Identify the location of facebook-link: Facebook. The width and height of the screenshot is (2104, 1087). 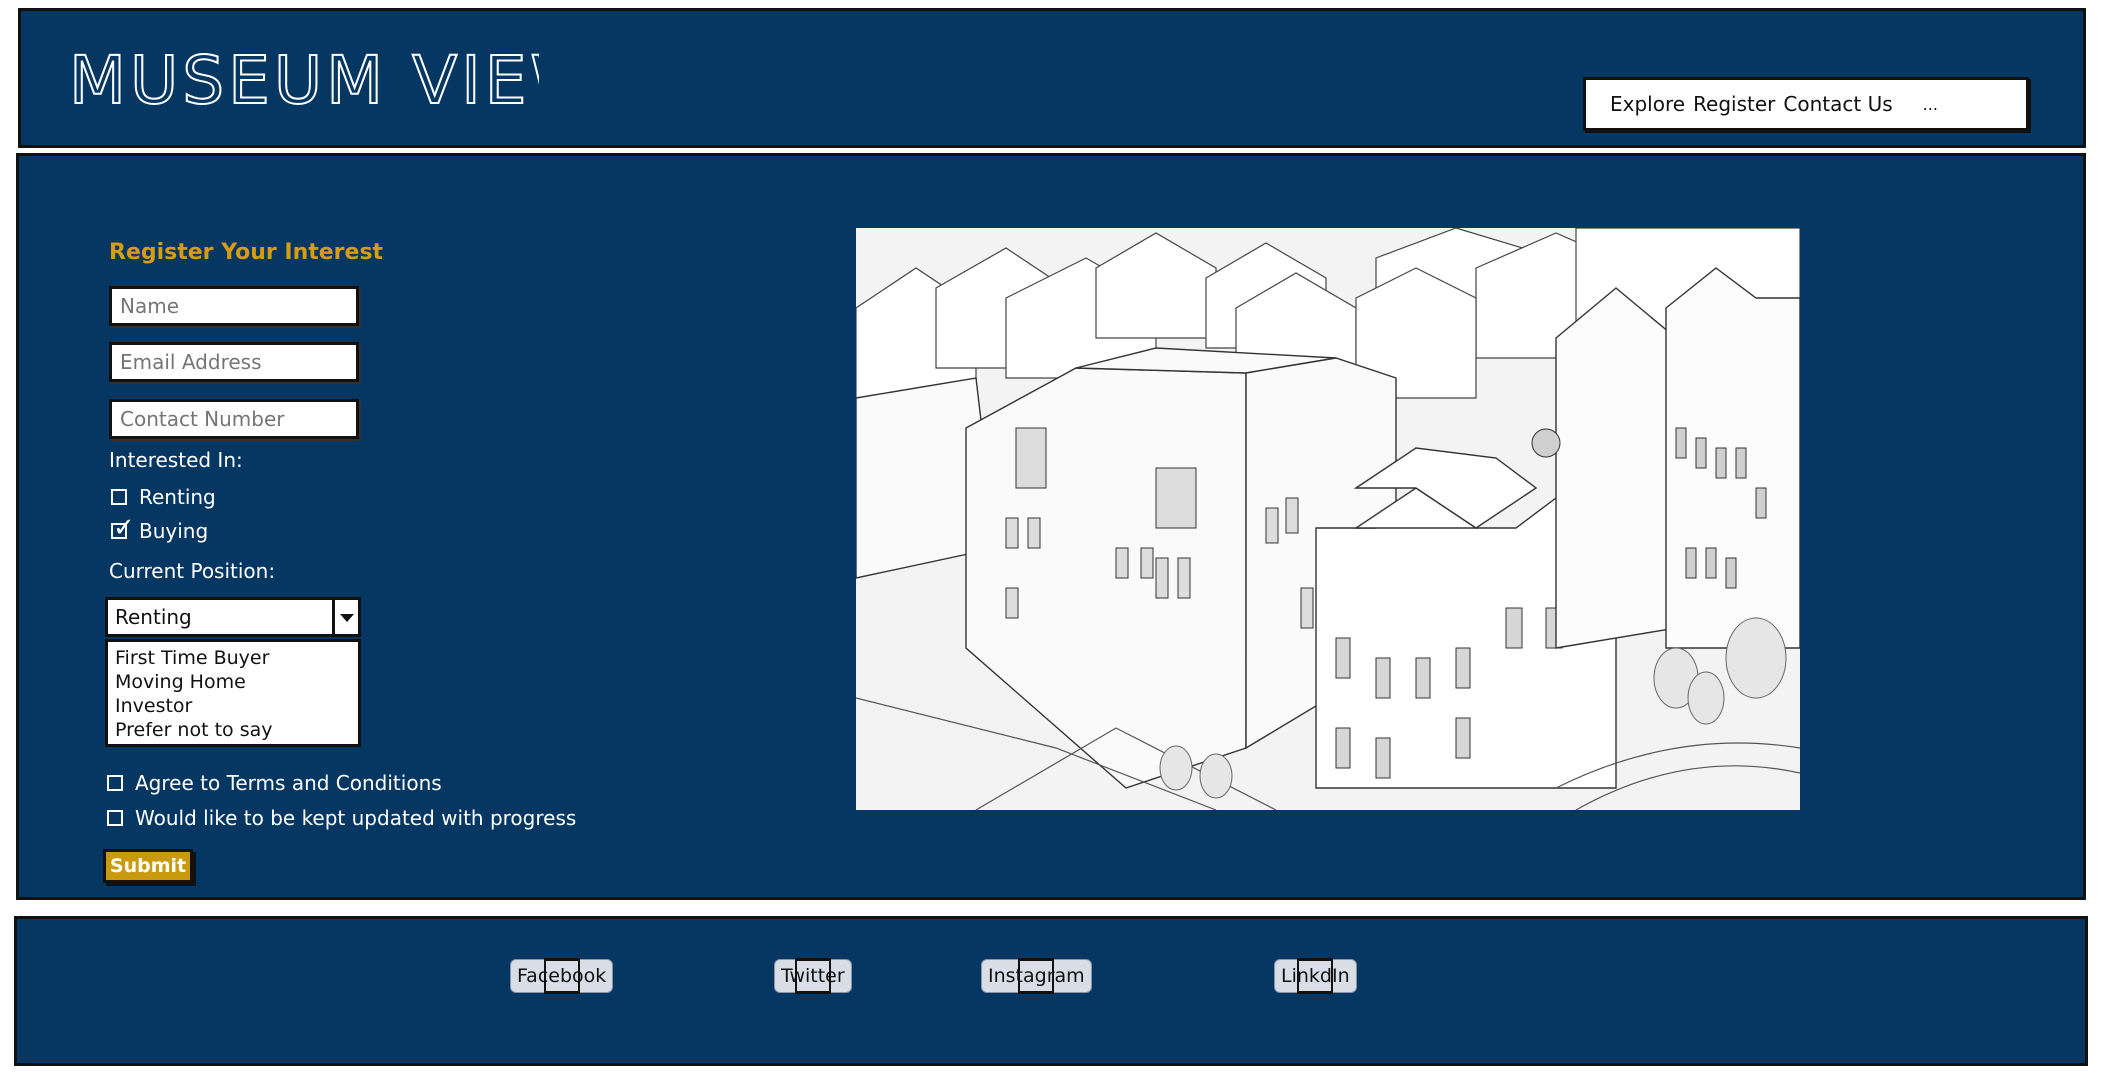
(562, 976).